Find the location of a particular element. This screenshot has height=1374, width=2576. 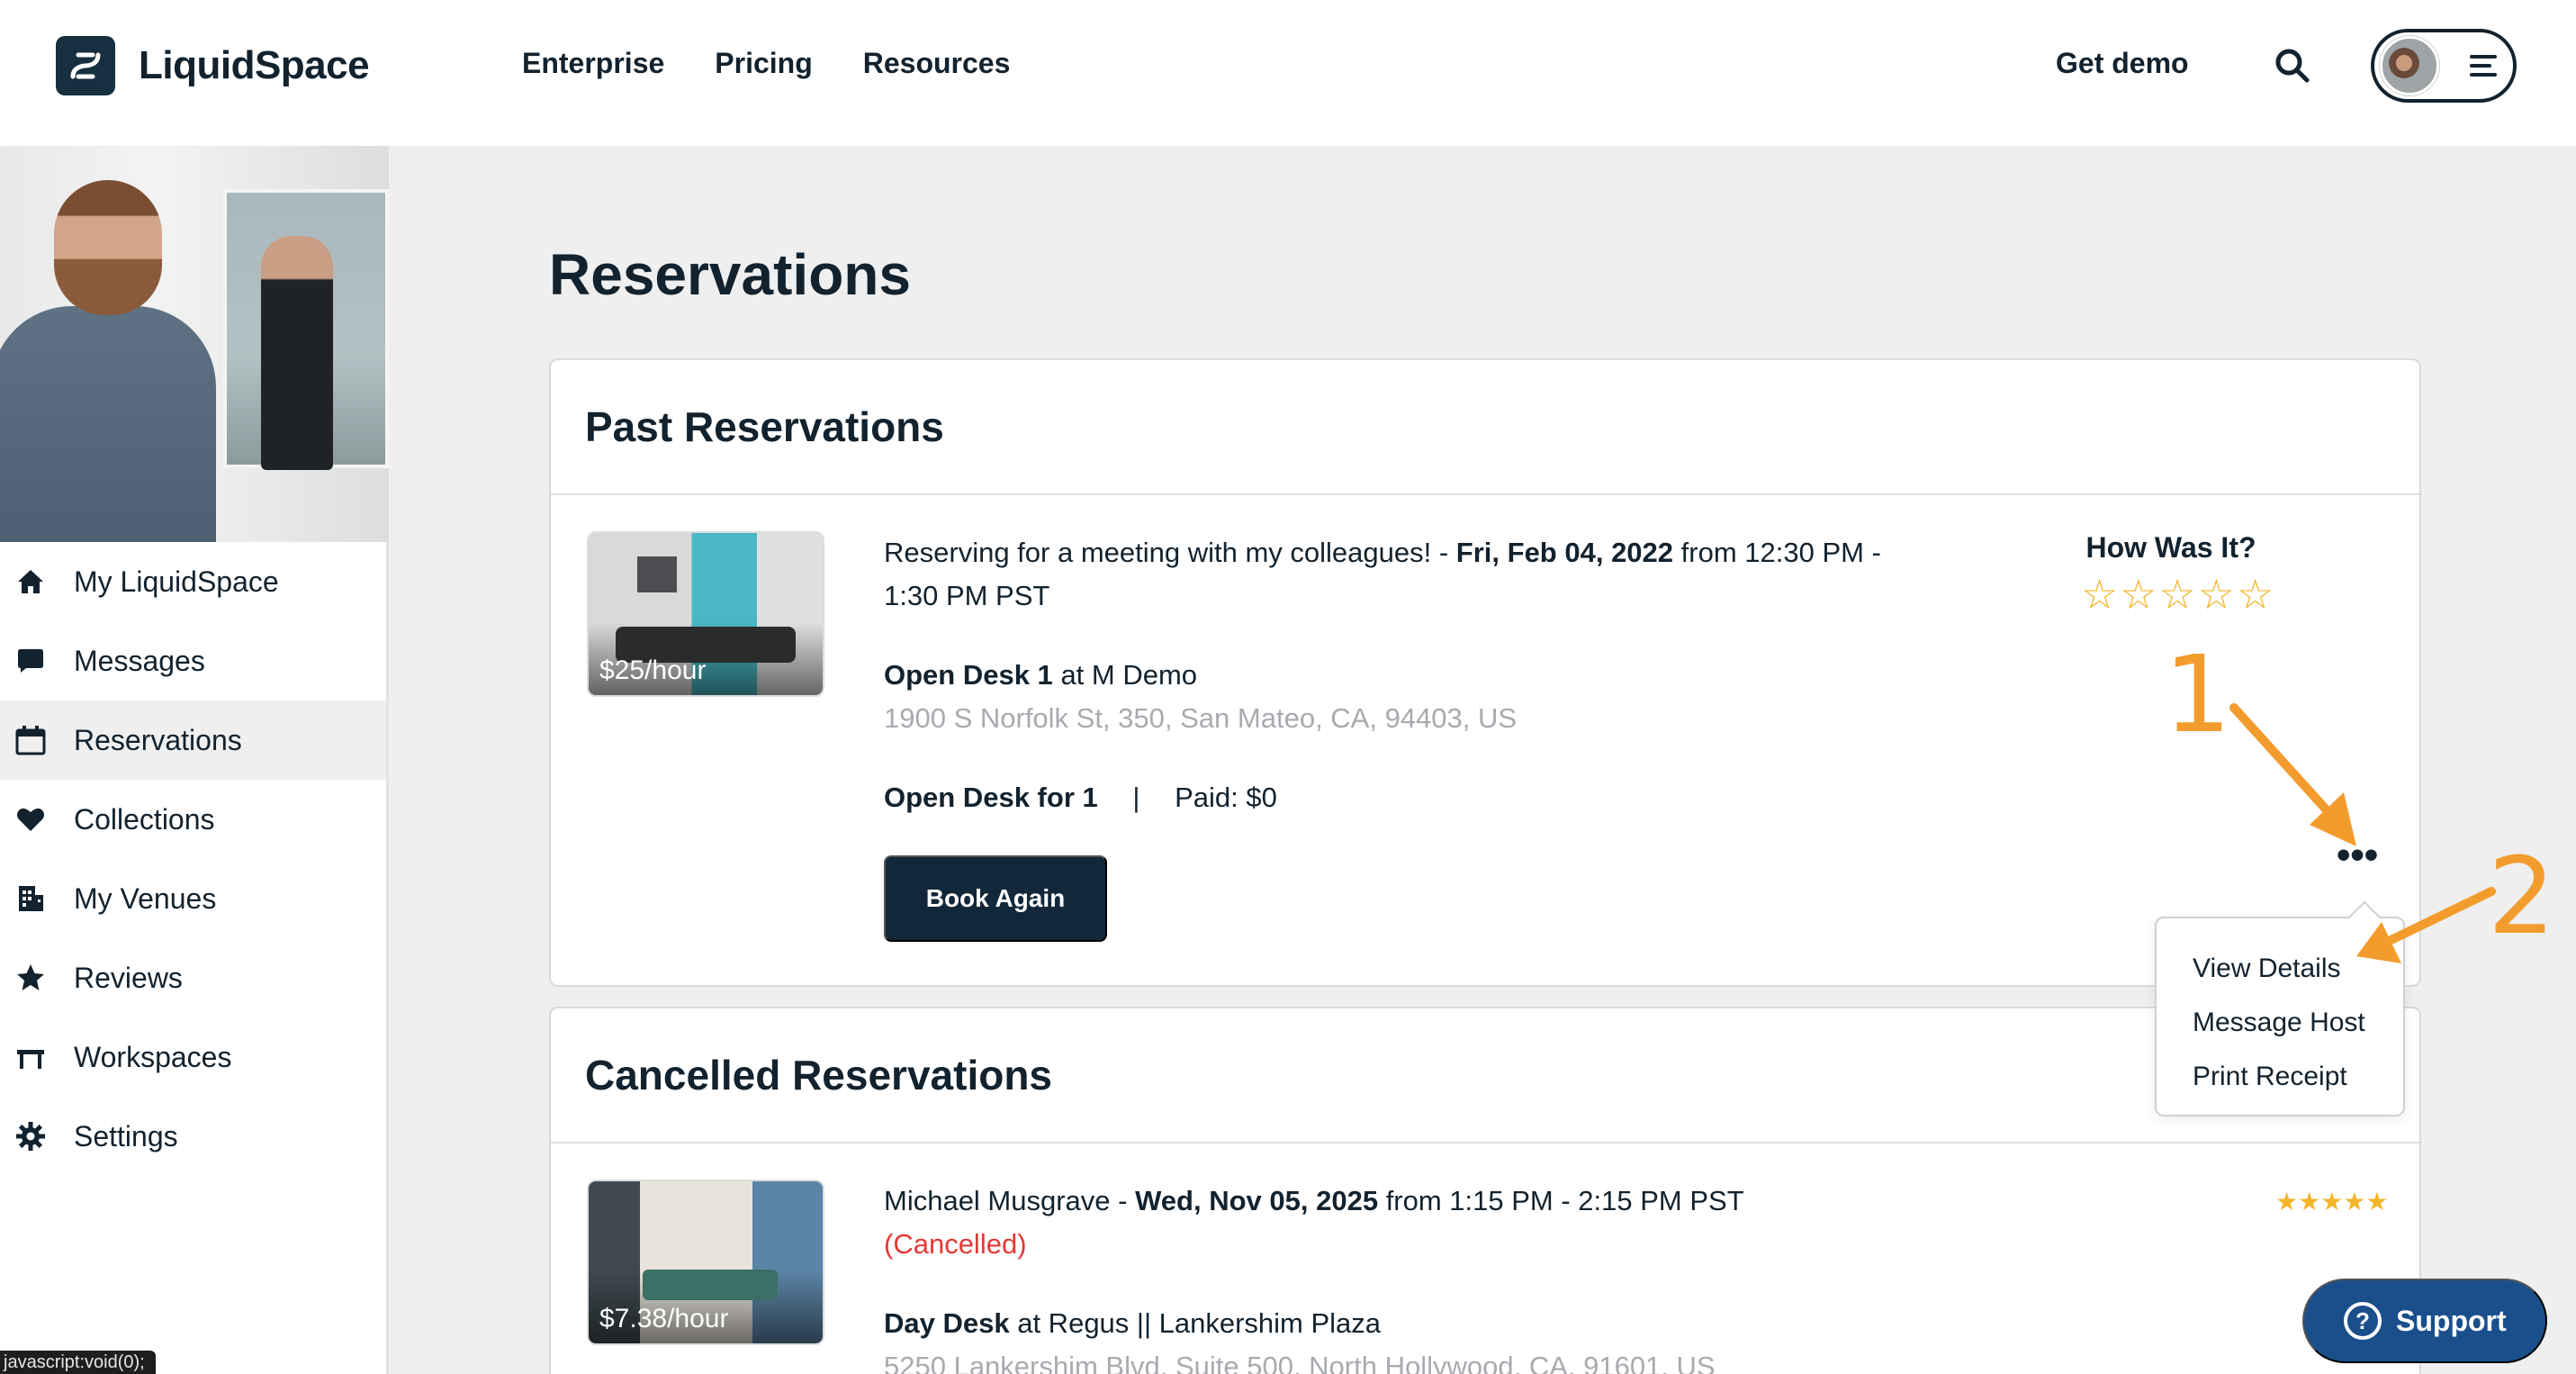

chat-bubble-icon is located at coordinates (30, 661).